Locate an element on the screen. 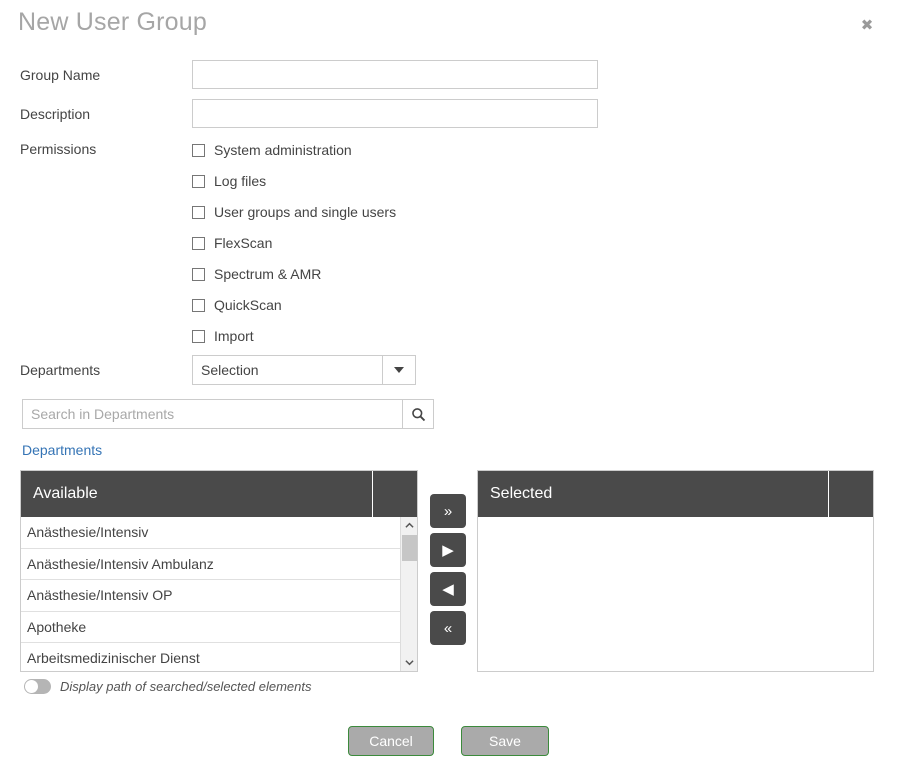  page-title: New User Group is located at coordinates (112, 22).